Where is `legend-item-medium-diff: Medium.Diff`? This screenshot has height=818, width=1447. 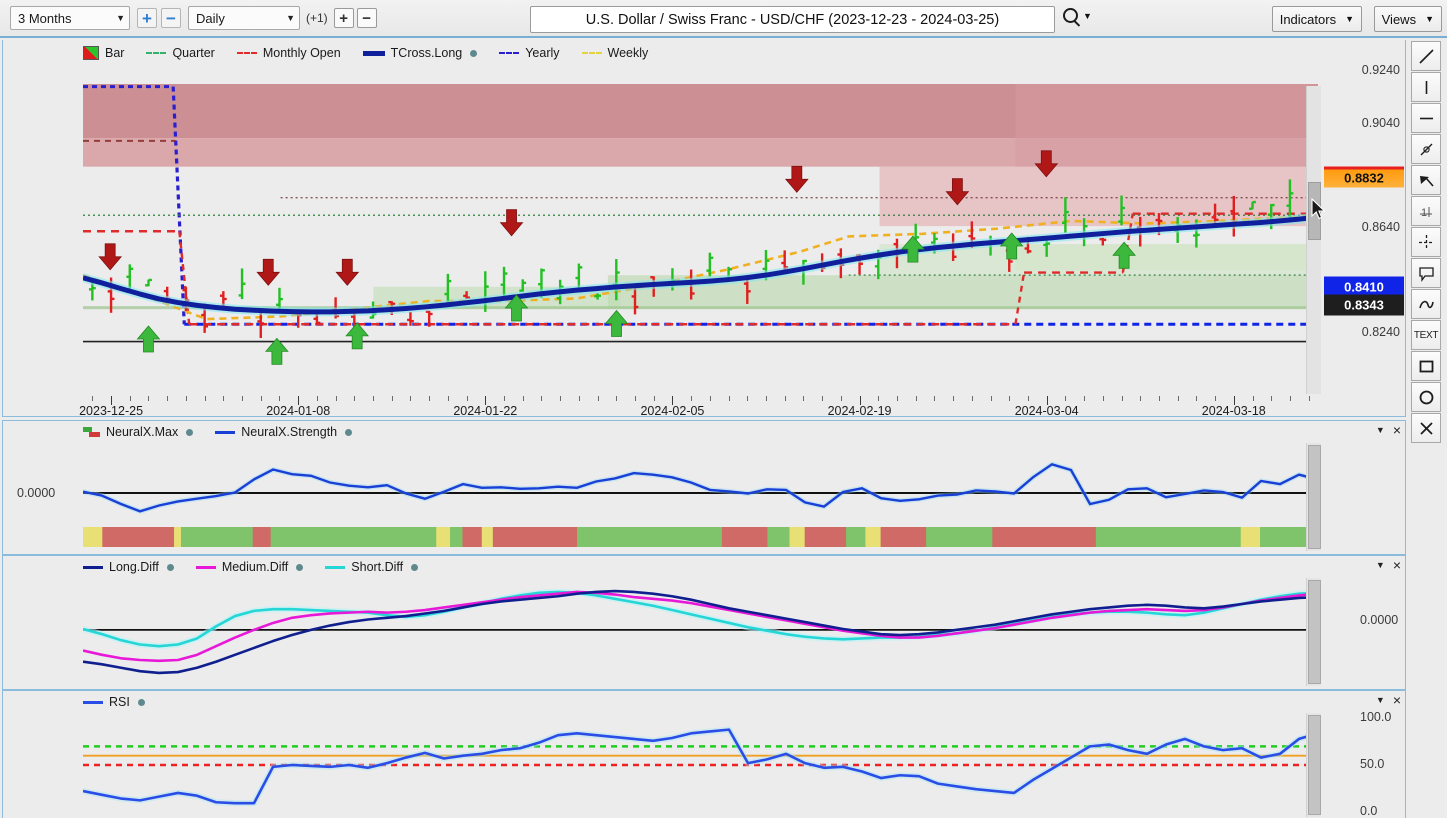
legend-item-medium-diff: Medium.Diff is located at coordinates (249, 567).